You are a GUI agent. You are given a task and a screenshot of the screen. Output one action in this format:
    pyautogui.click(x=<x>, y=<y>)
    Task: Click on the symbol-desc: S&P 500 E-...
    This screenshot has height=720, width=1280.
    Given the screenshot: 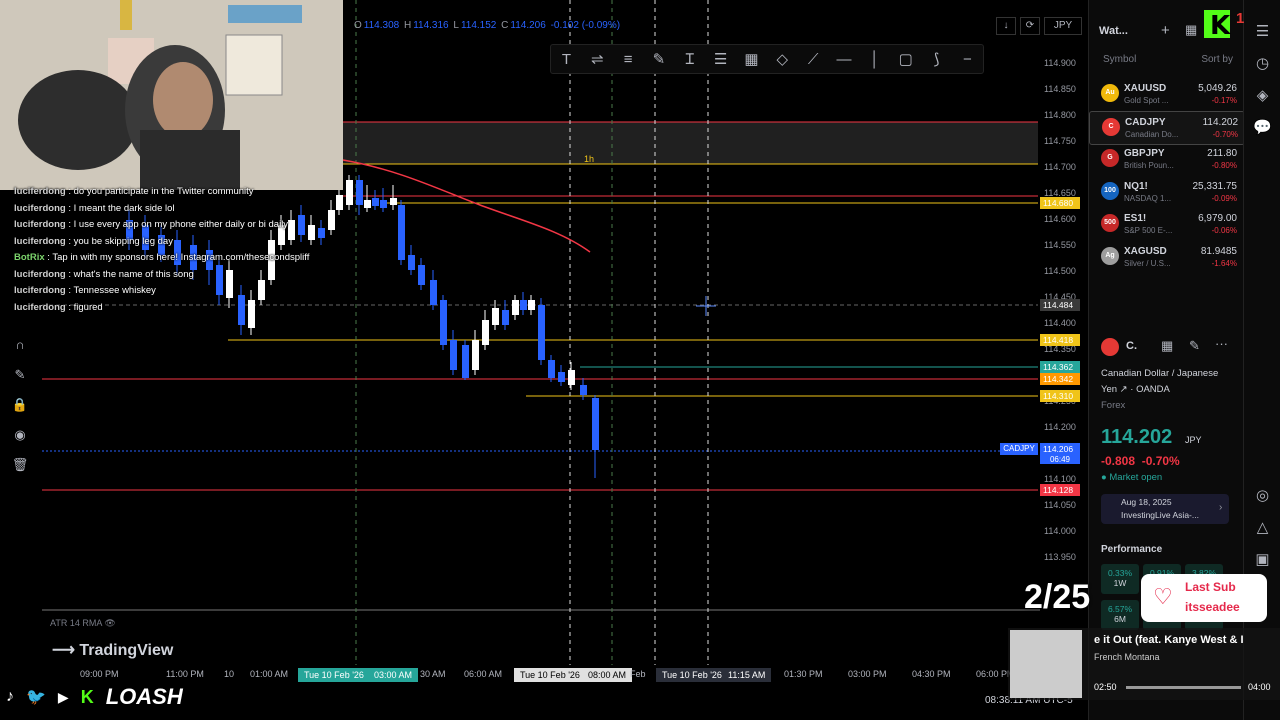 What is the action you would take?
    pyautogui.click(x=1148, y=230)
    